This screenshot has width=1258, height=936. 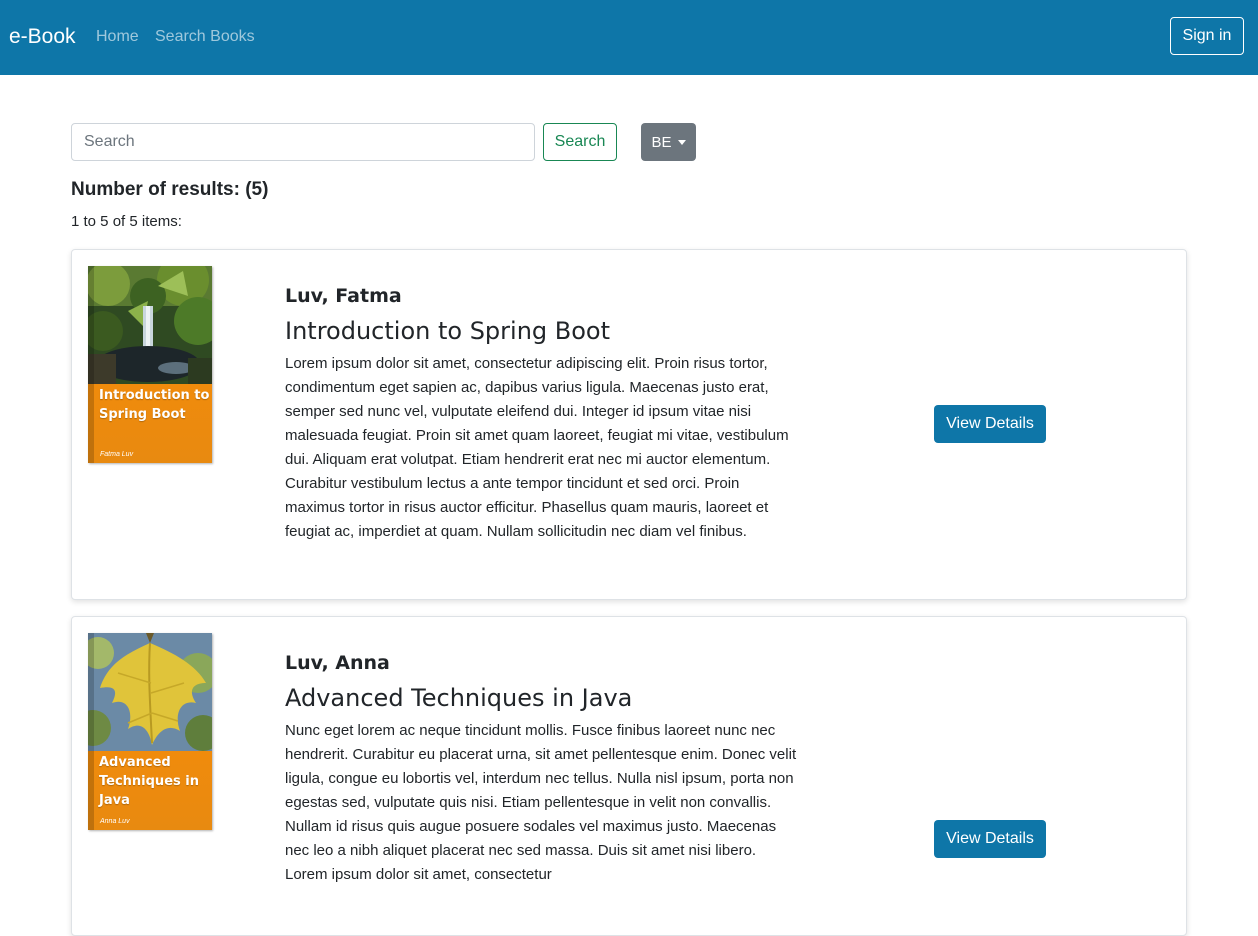 I want to click on book-title: Advanced Techniques in Java, so click(x=459, y=698).